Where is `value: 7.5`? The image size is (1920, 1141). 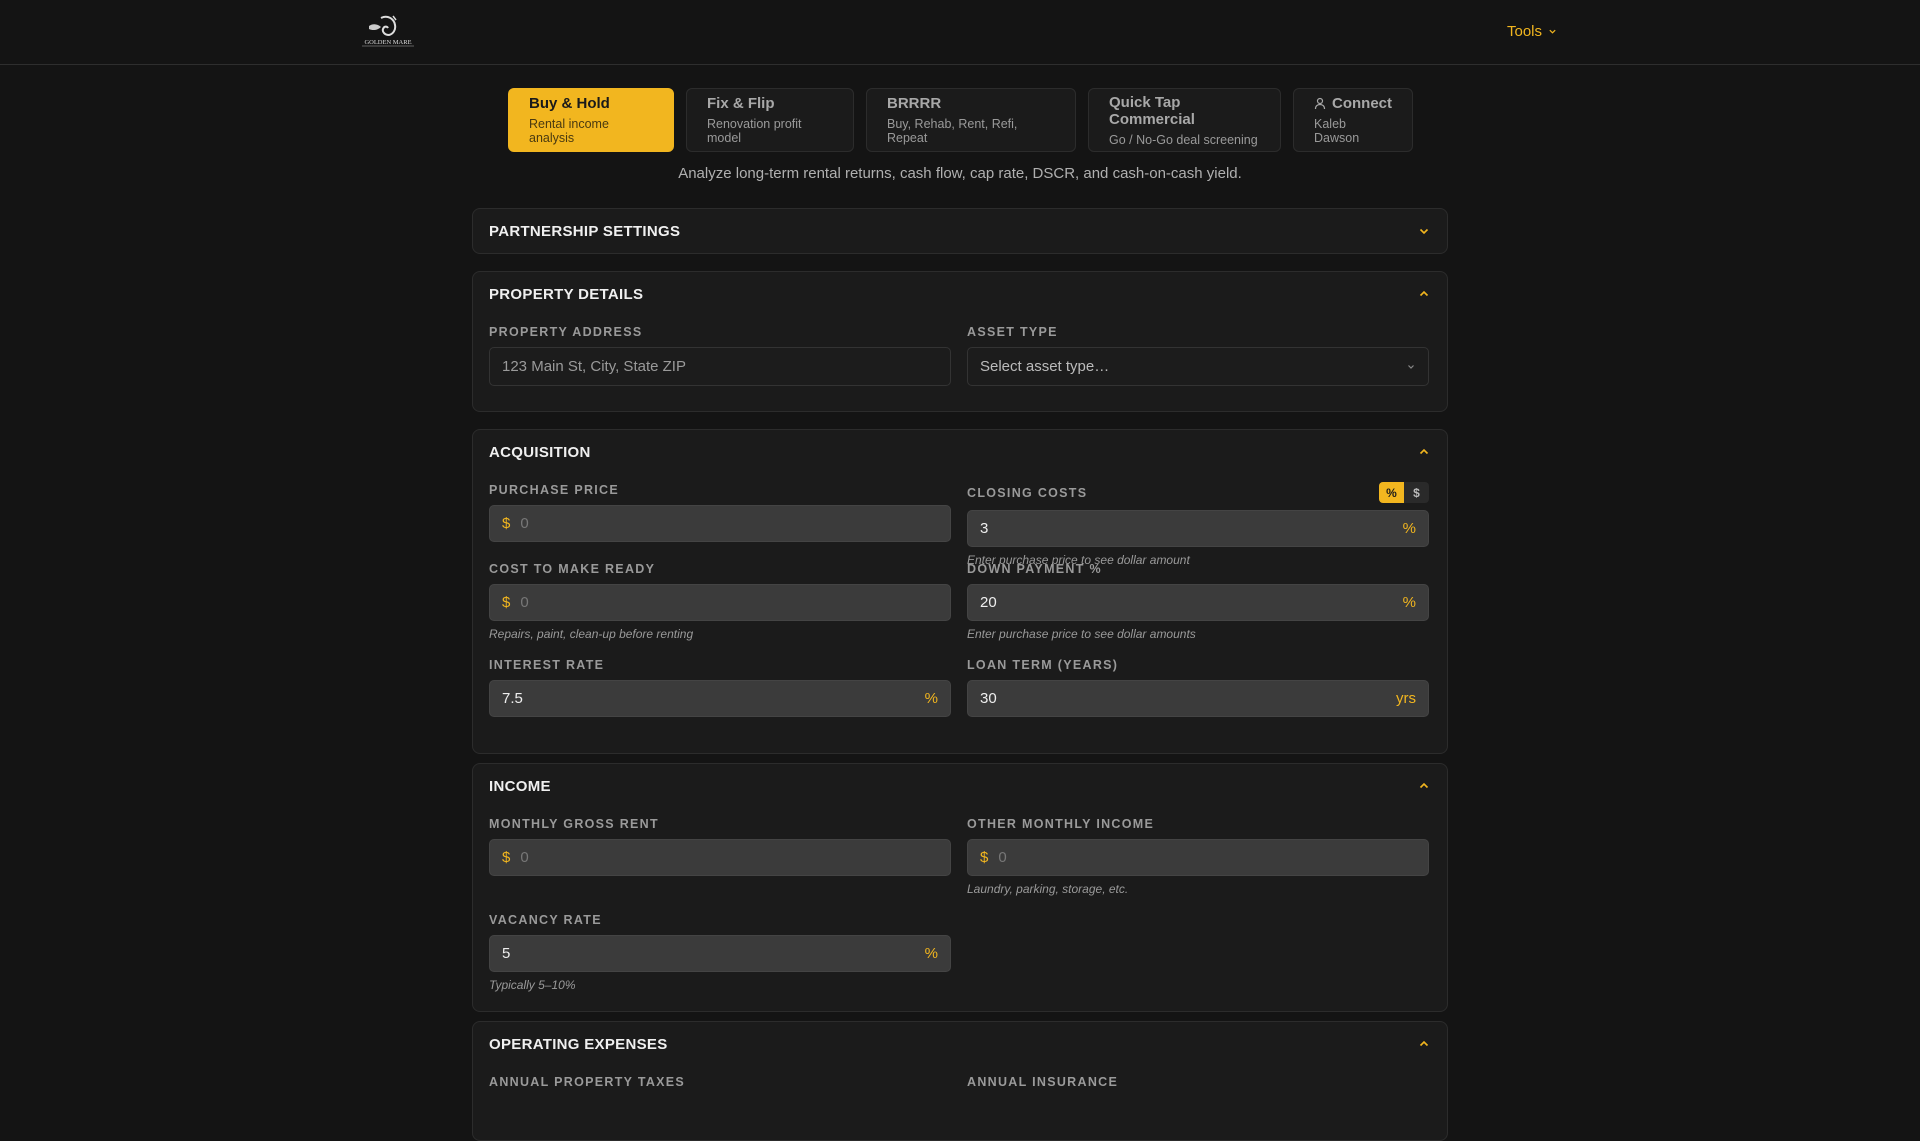 value: 7.5 is located at coordinates (512, 698).